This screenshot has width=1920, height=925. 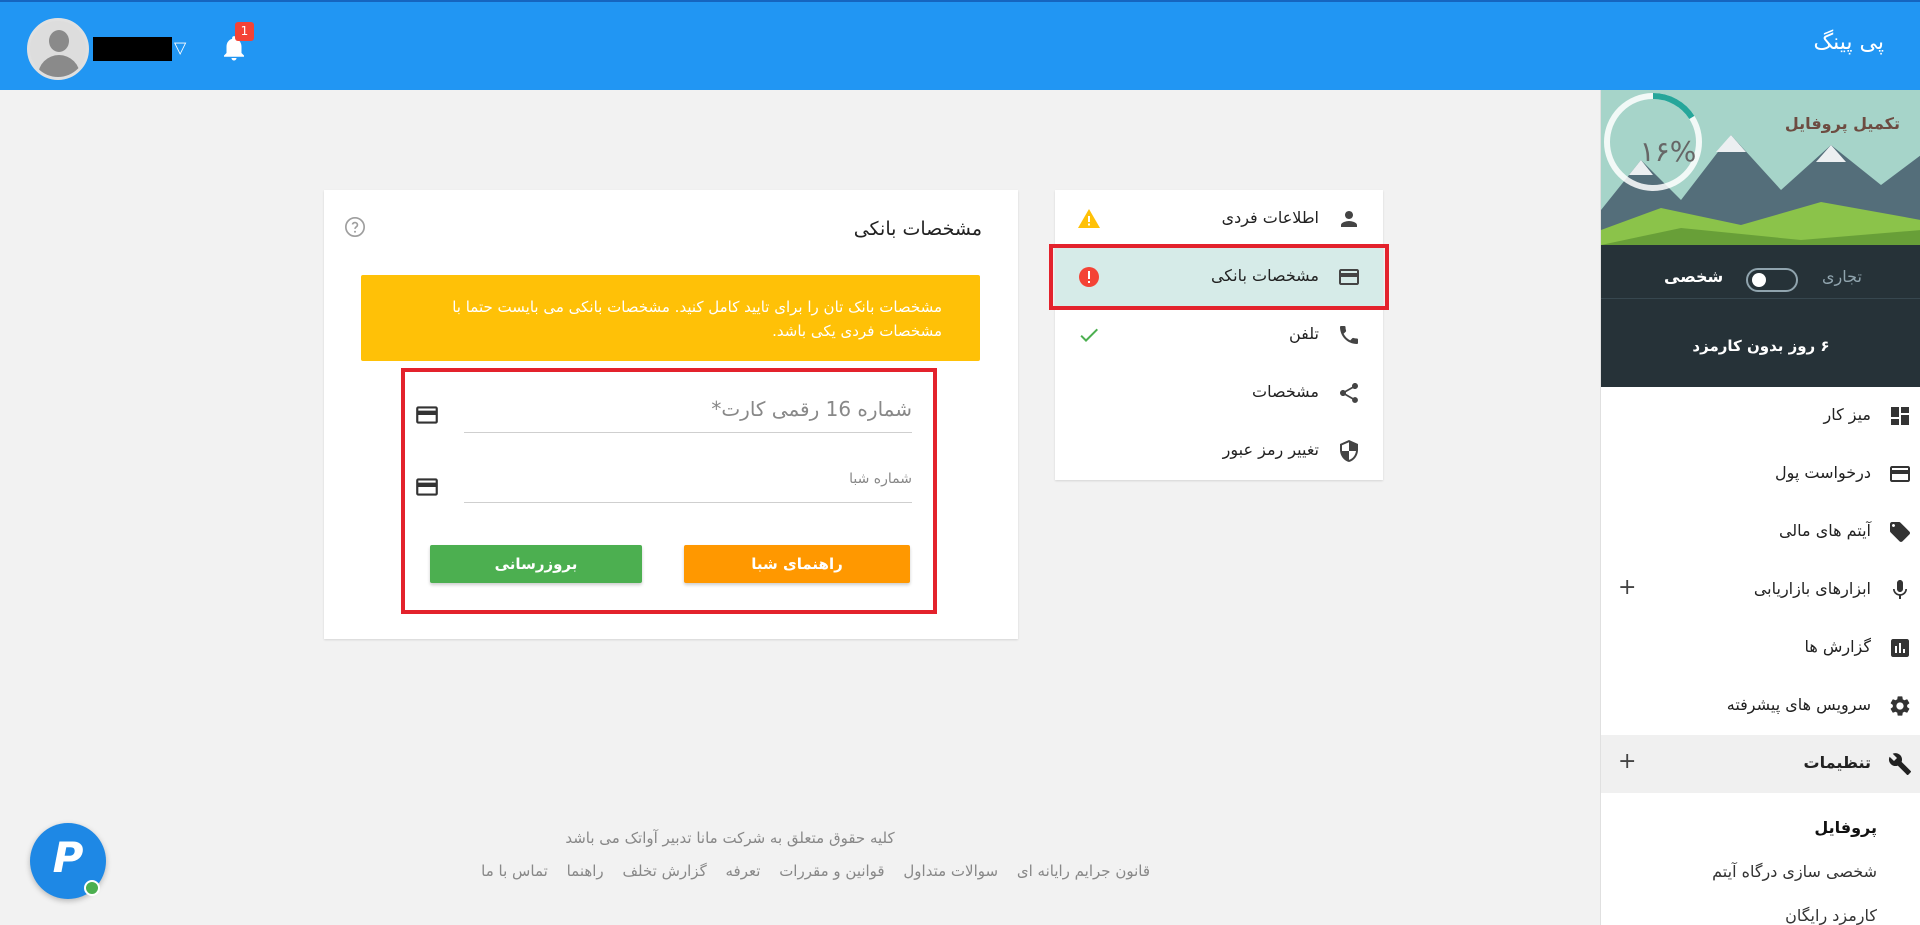 I want to click on person-icon, so click(x=1349, y=219).